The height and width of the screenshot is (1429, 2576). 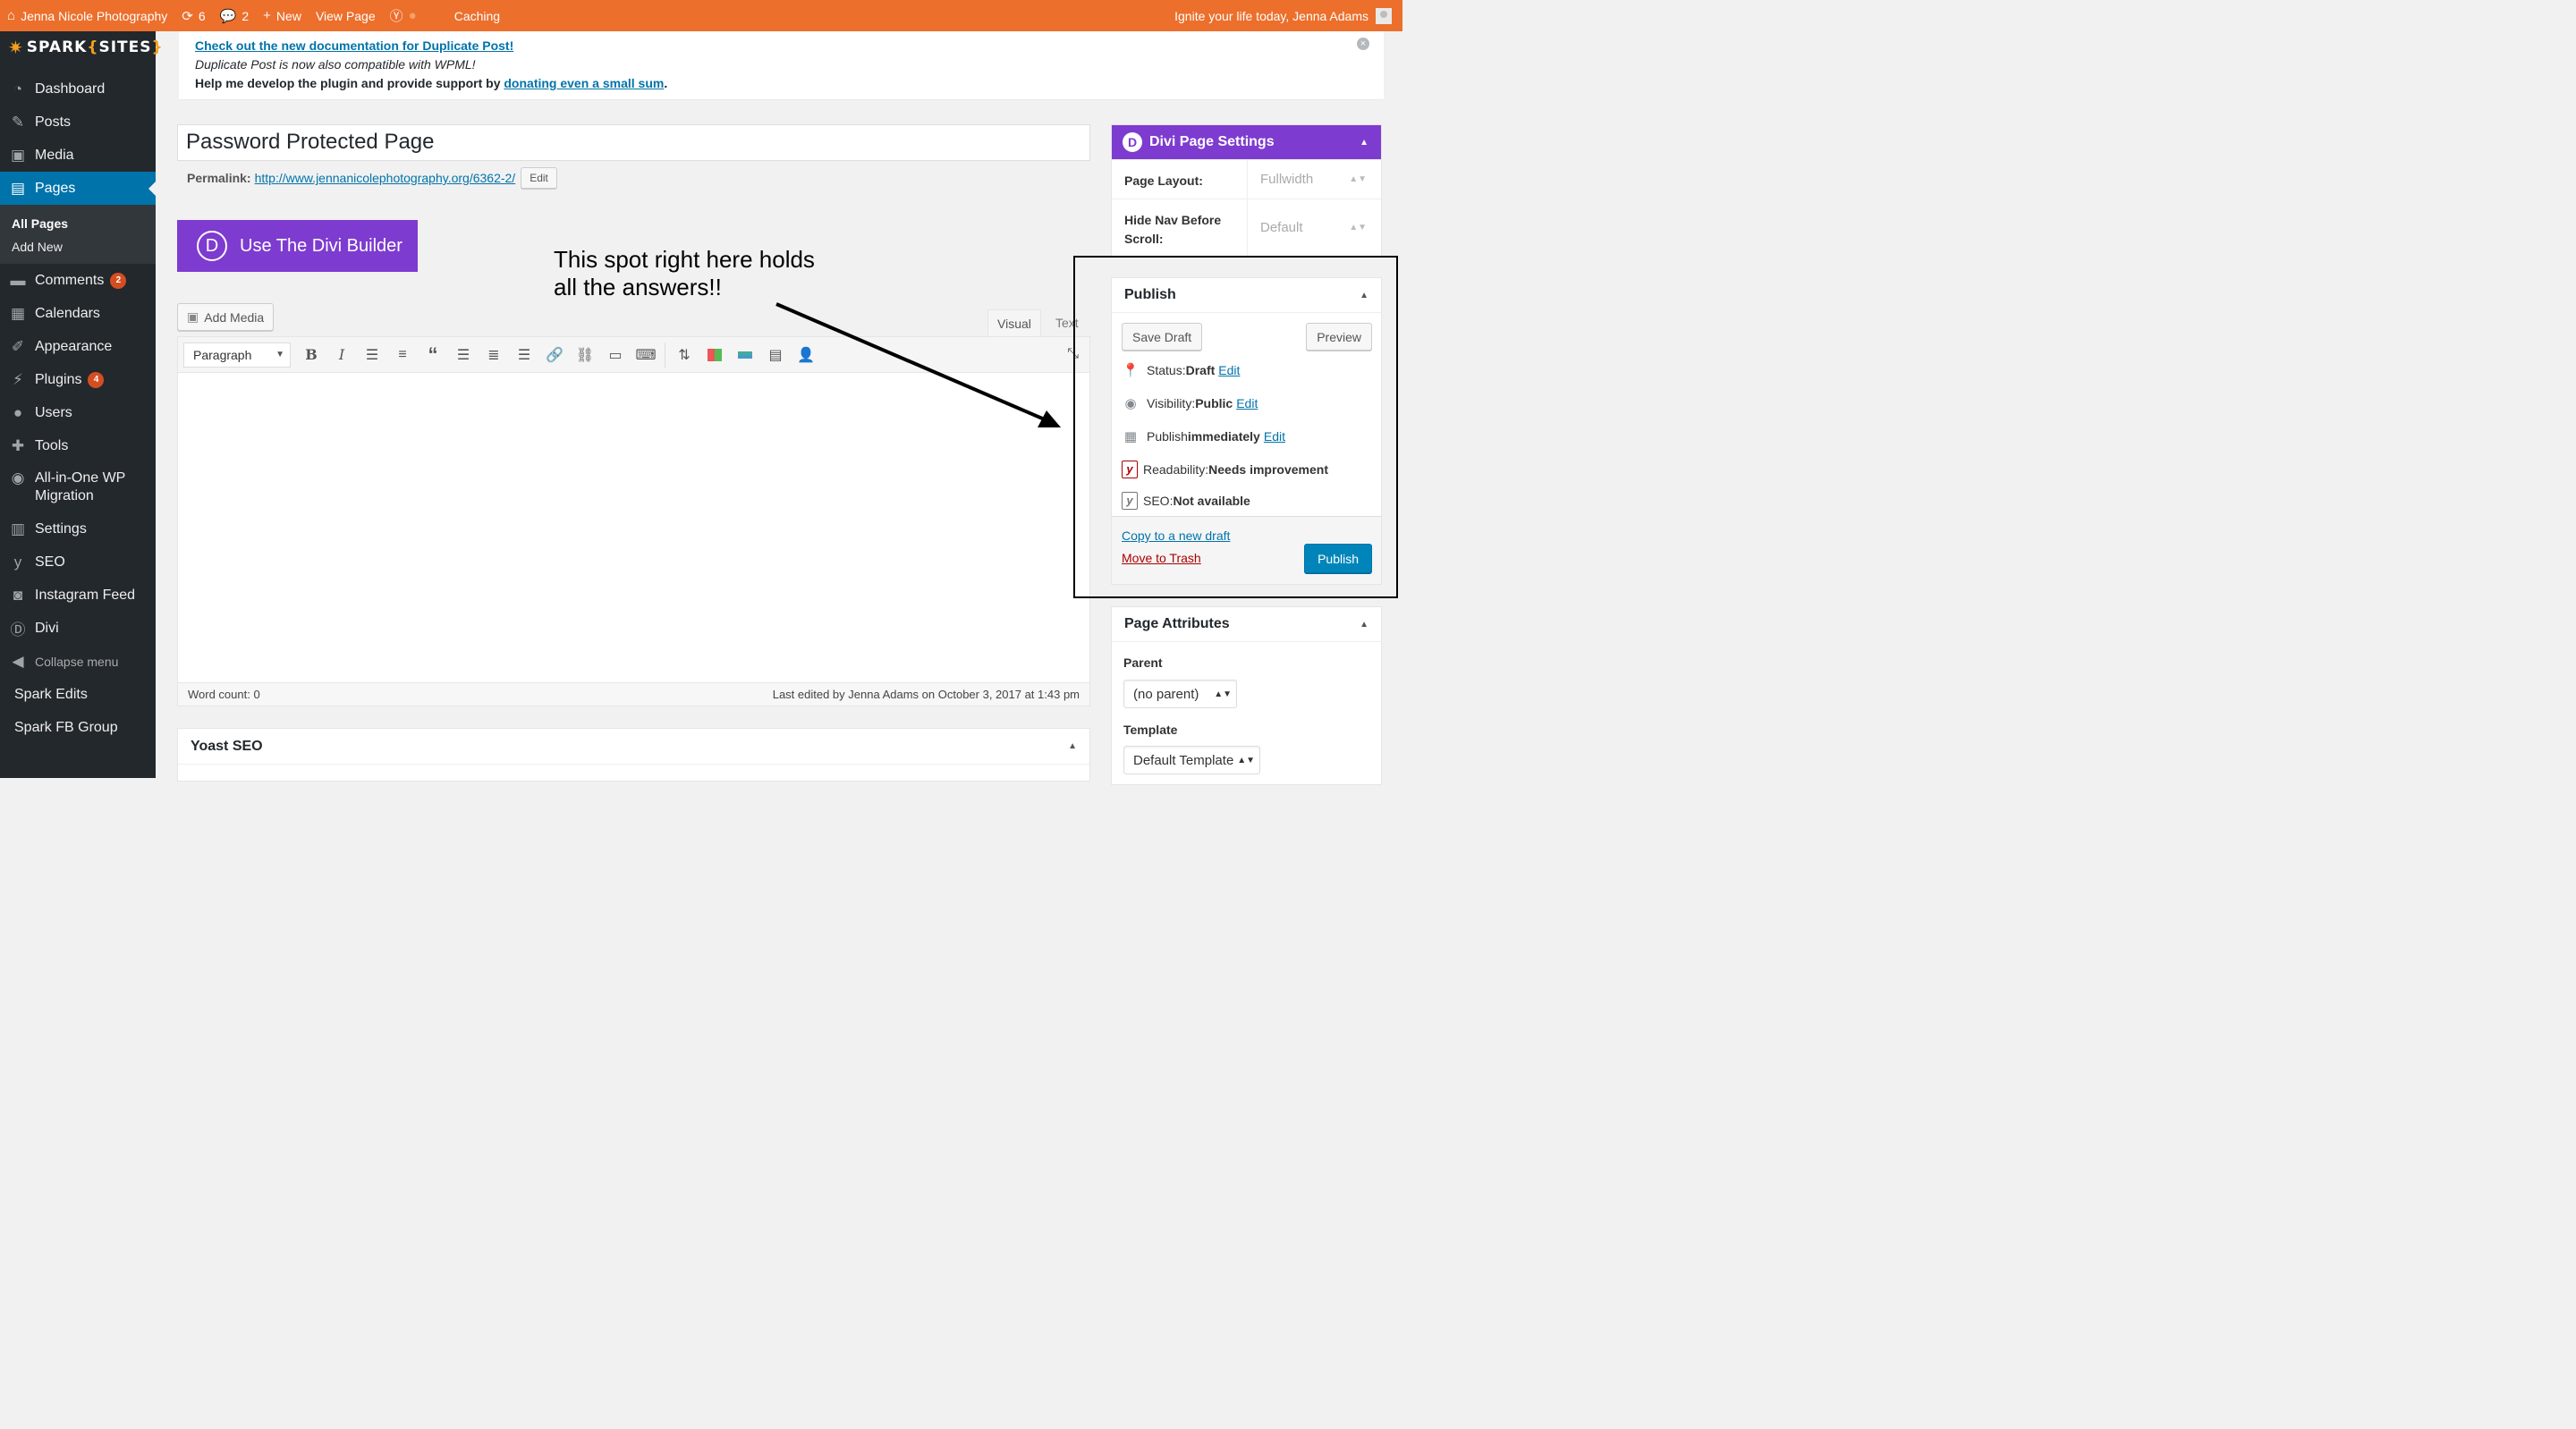 I want to click on unlink-icon: ⛓, so click(x=585, y=355).